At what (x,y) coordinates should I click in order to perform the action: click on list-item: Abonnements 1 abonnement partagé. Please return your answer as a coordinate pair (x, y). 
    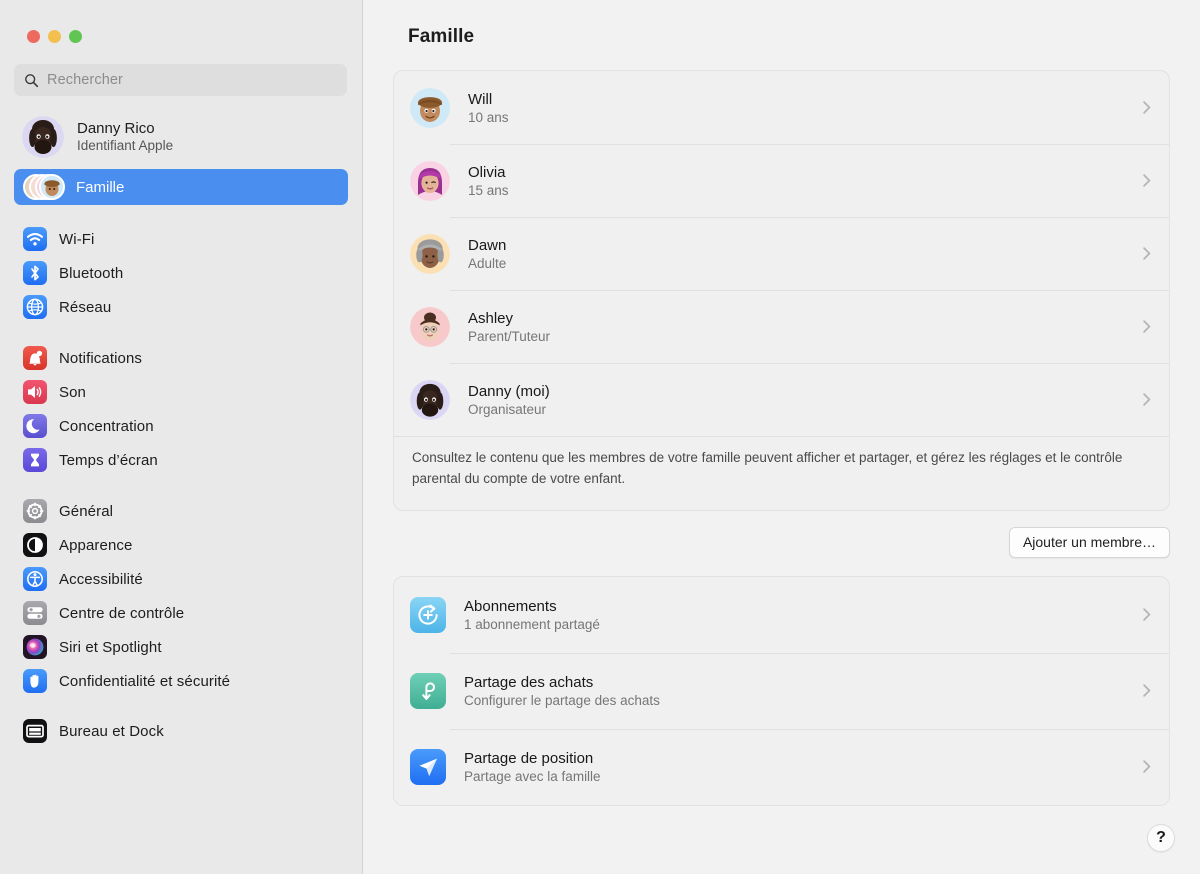
    Looking at the image, I should click on (781, 615).